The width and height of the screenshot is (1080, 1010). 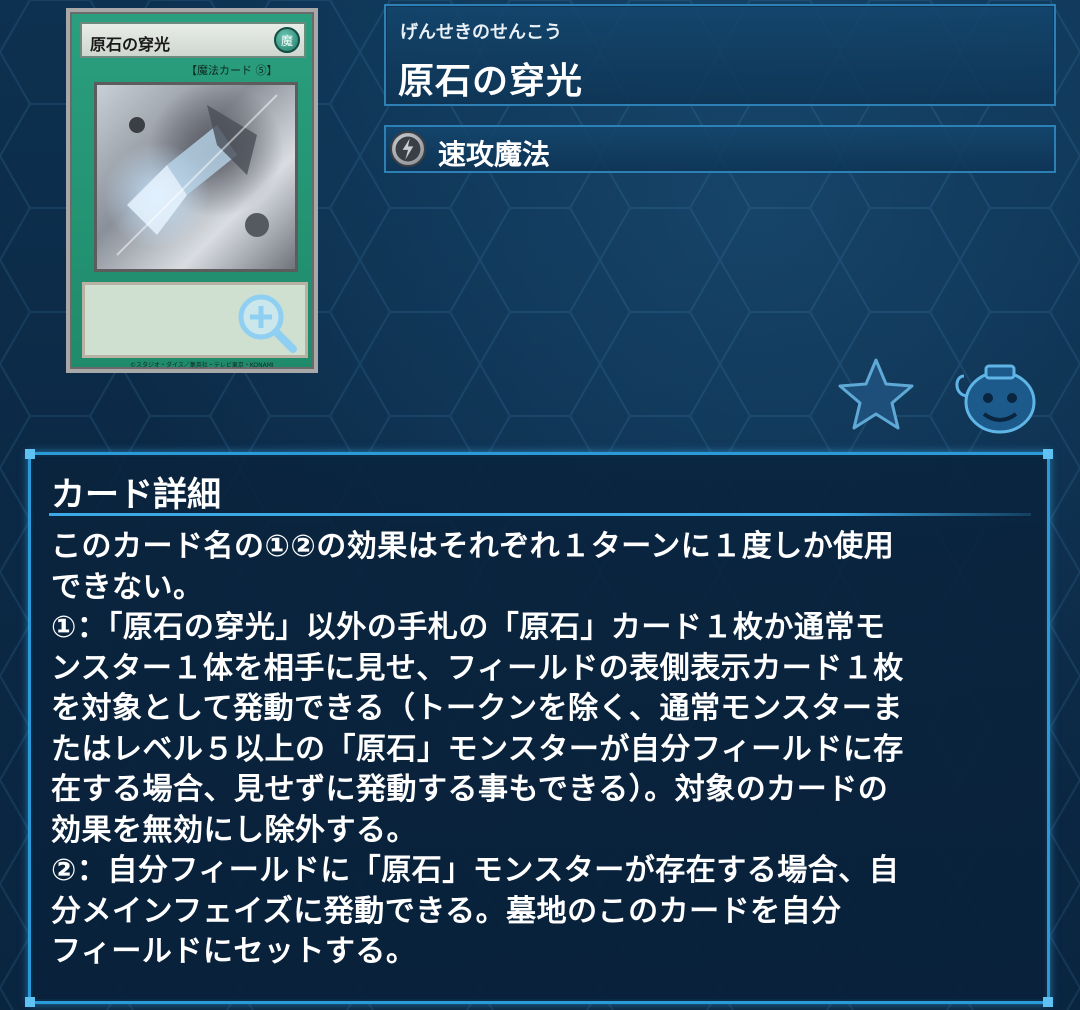 I want to click on card-type-panel: 速攻魔法, so click(x=720, y=149).